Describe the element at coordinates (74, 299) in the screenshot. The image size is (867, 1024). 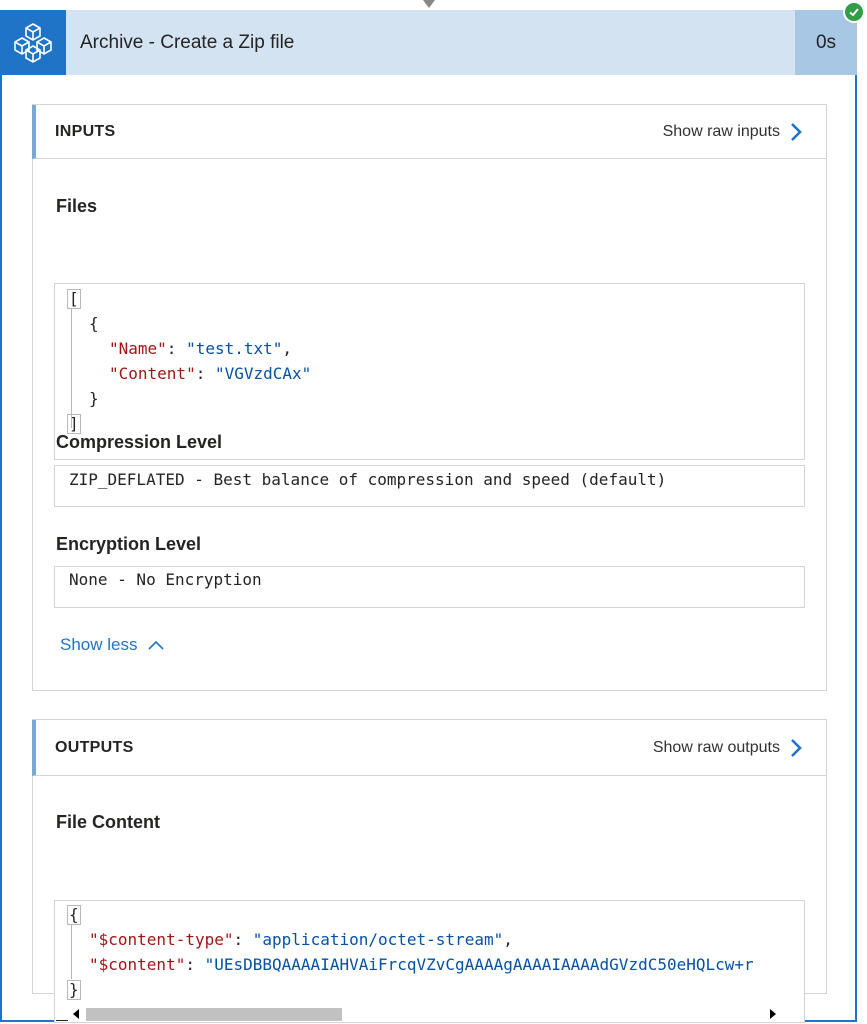
I see `open-bracket: [` at that location.